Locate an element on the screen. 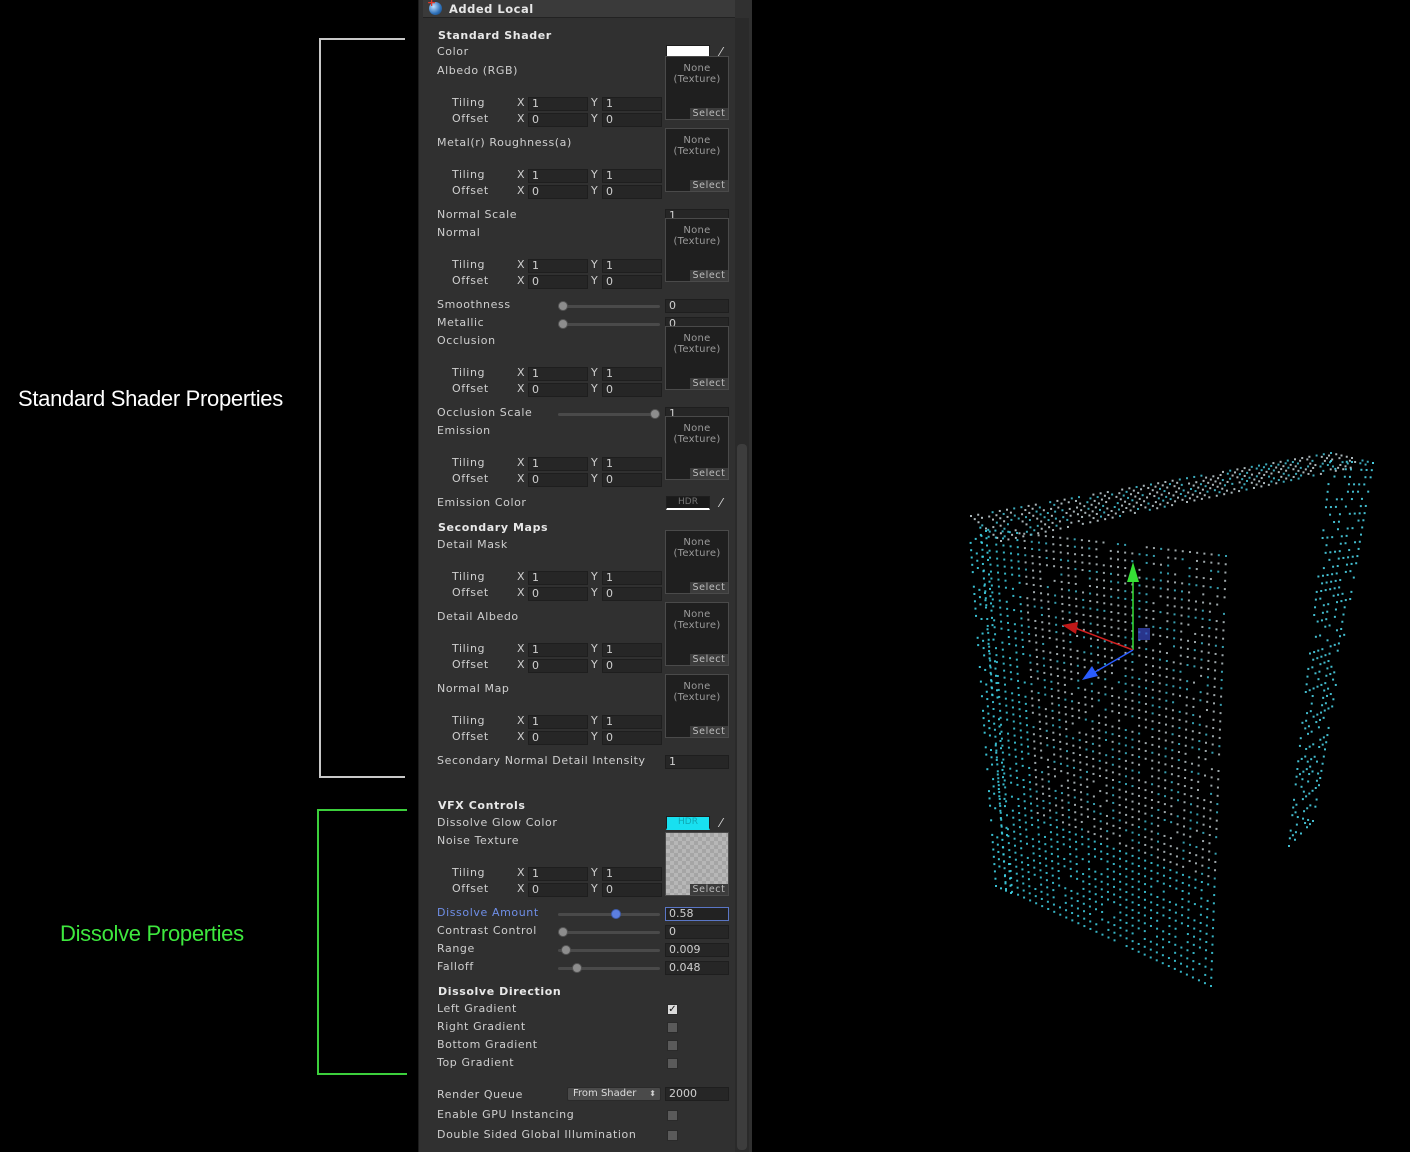 The height and width of the screenshot is (1152, 1410). emission-texture-slot: None (Texture) Select is located at coordinates (697, 448).